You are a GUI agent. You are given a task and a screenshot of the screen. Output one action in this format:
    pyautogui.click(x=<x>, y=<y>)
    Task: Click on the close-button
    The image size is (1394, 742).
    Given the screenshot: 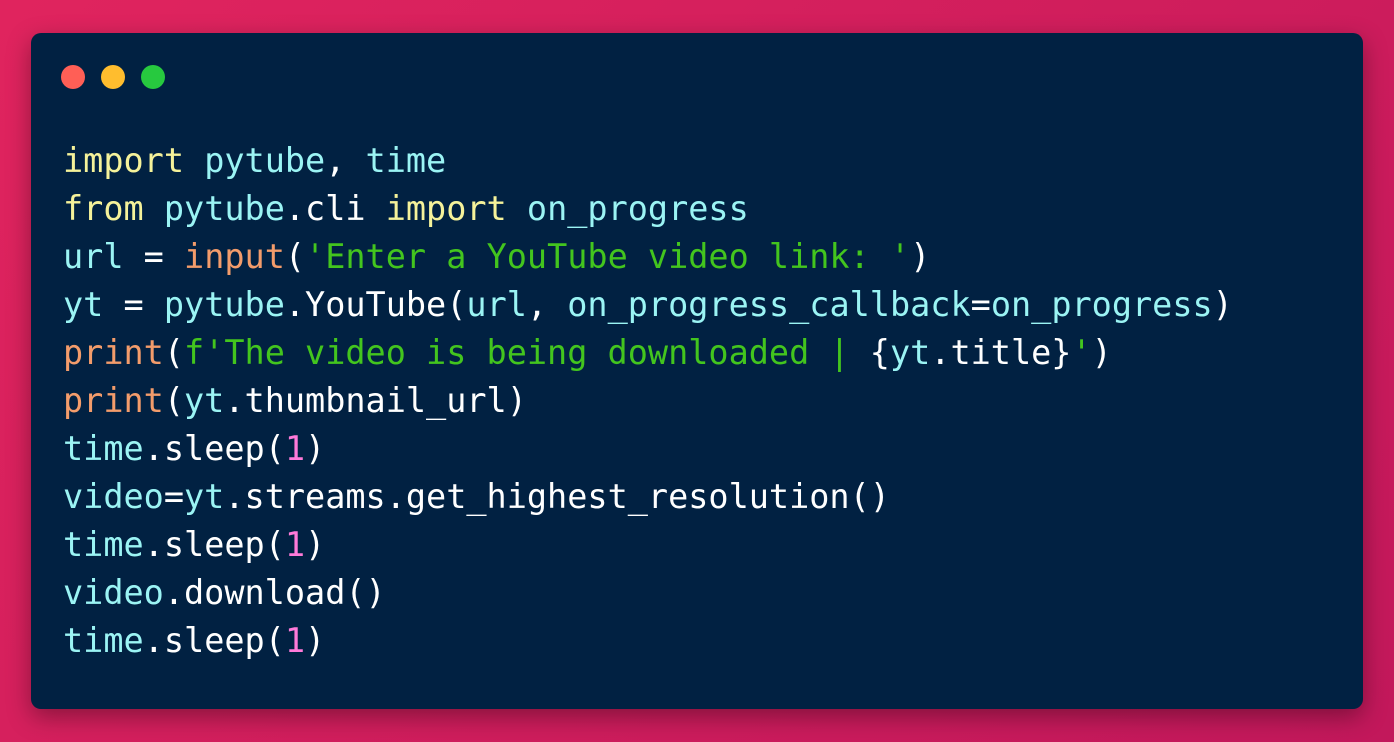 What is the action you would take?
    pyautogui.click(x=73, y=77)
    